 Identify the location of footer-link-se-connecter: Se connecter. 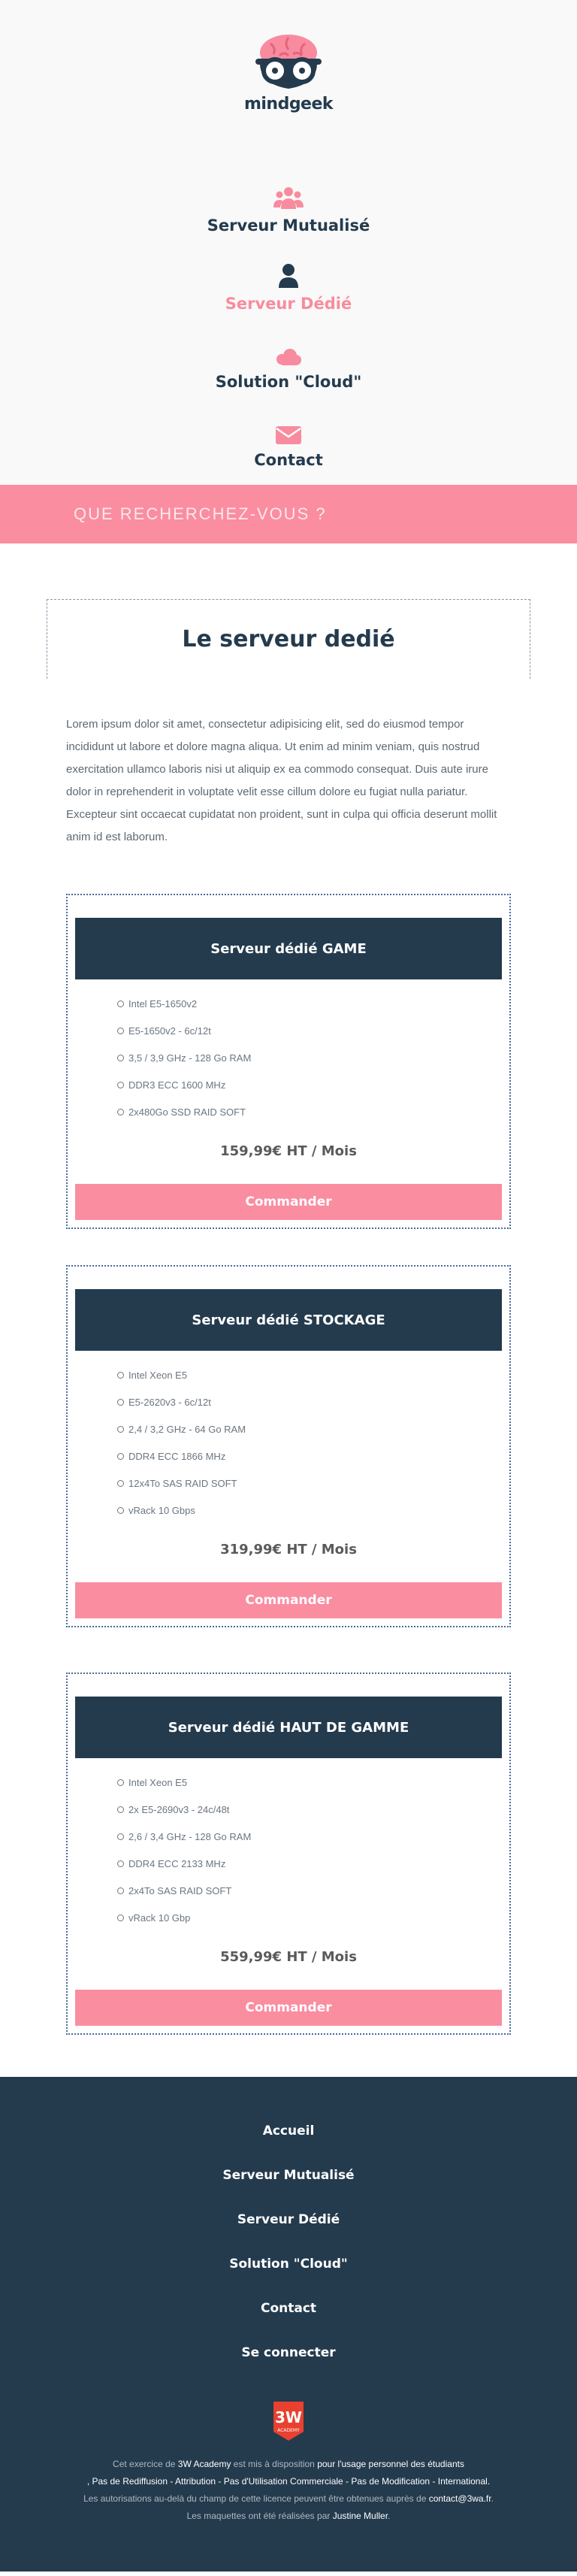
(288, 2367).